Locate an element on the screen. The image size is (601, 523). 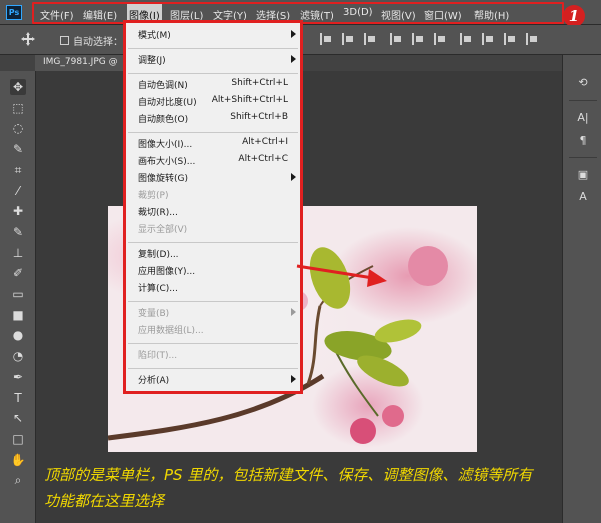
dodge-icon: ◔ is located at coordinates (18, 356).